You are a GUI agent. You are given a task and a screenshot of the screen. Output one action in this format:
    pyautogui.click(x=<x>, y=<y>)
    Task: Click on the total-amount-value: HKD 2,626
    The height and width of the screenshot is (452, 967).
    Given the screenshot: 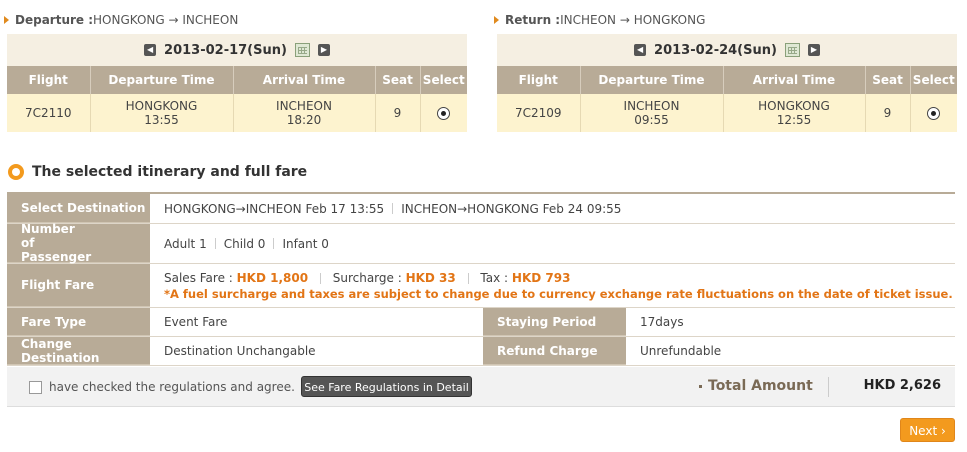 What is the action you would take?
    pyautogui.click(x=902, y=385)
    